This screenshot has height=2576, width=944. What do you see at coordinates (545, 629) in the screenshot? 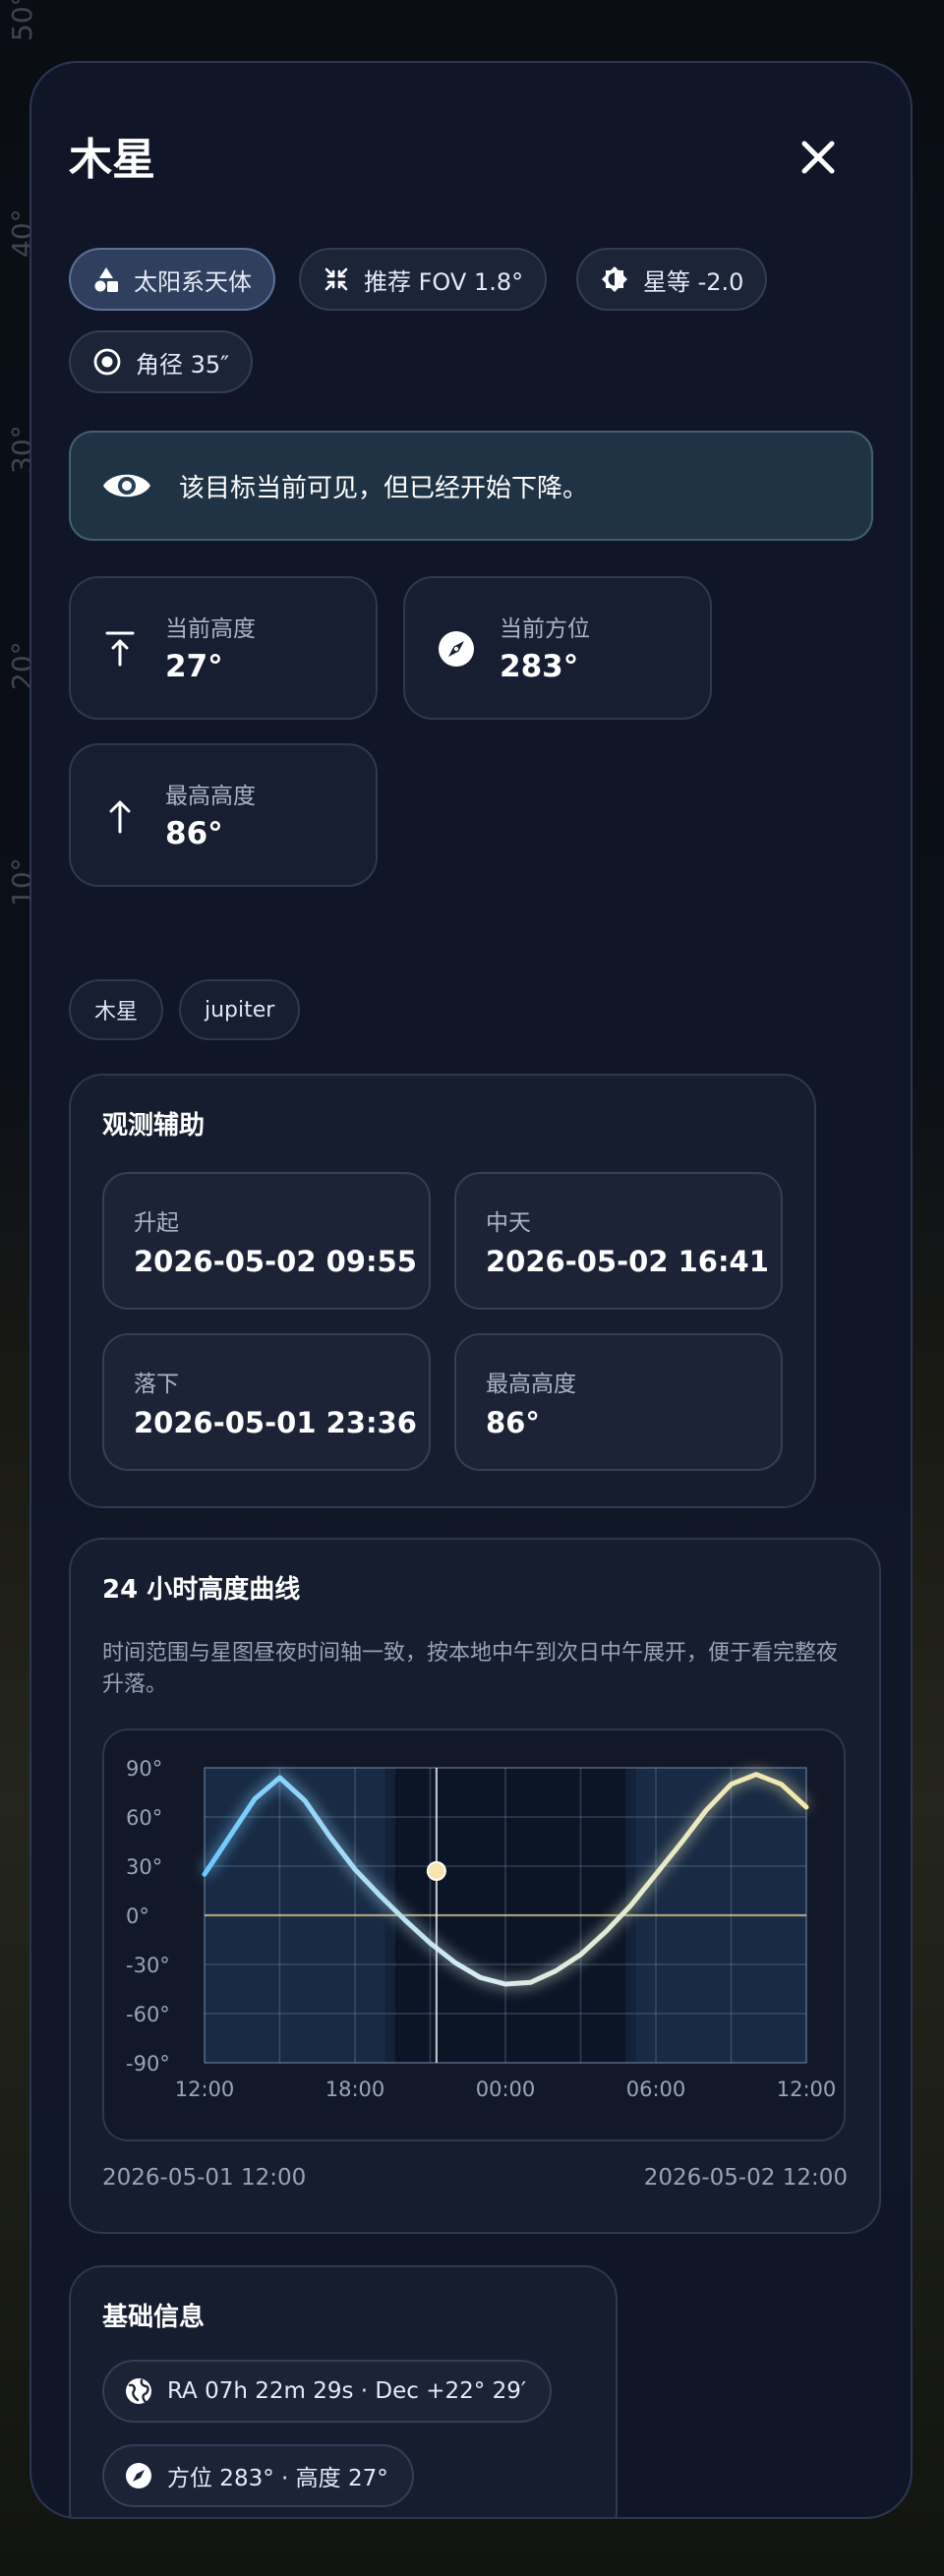
I see `stat-label: 当前方位` at bounding box center [545, 629].